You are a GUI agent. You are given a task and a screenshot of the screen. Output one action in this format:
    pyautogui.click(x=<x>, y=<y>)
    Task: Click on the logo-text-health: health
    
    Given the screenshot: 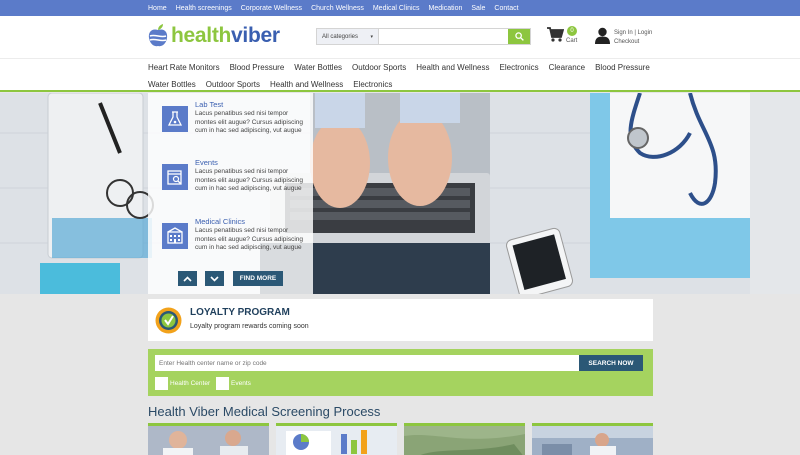 What is the action you would take?
    pyautogui.click(x=201, y=35)
    